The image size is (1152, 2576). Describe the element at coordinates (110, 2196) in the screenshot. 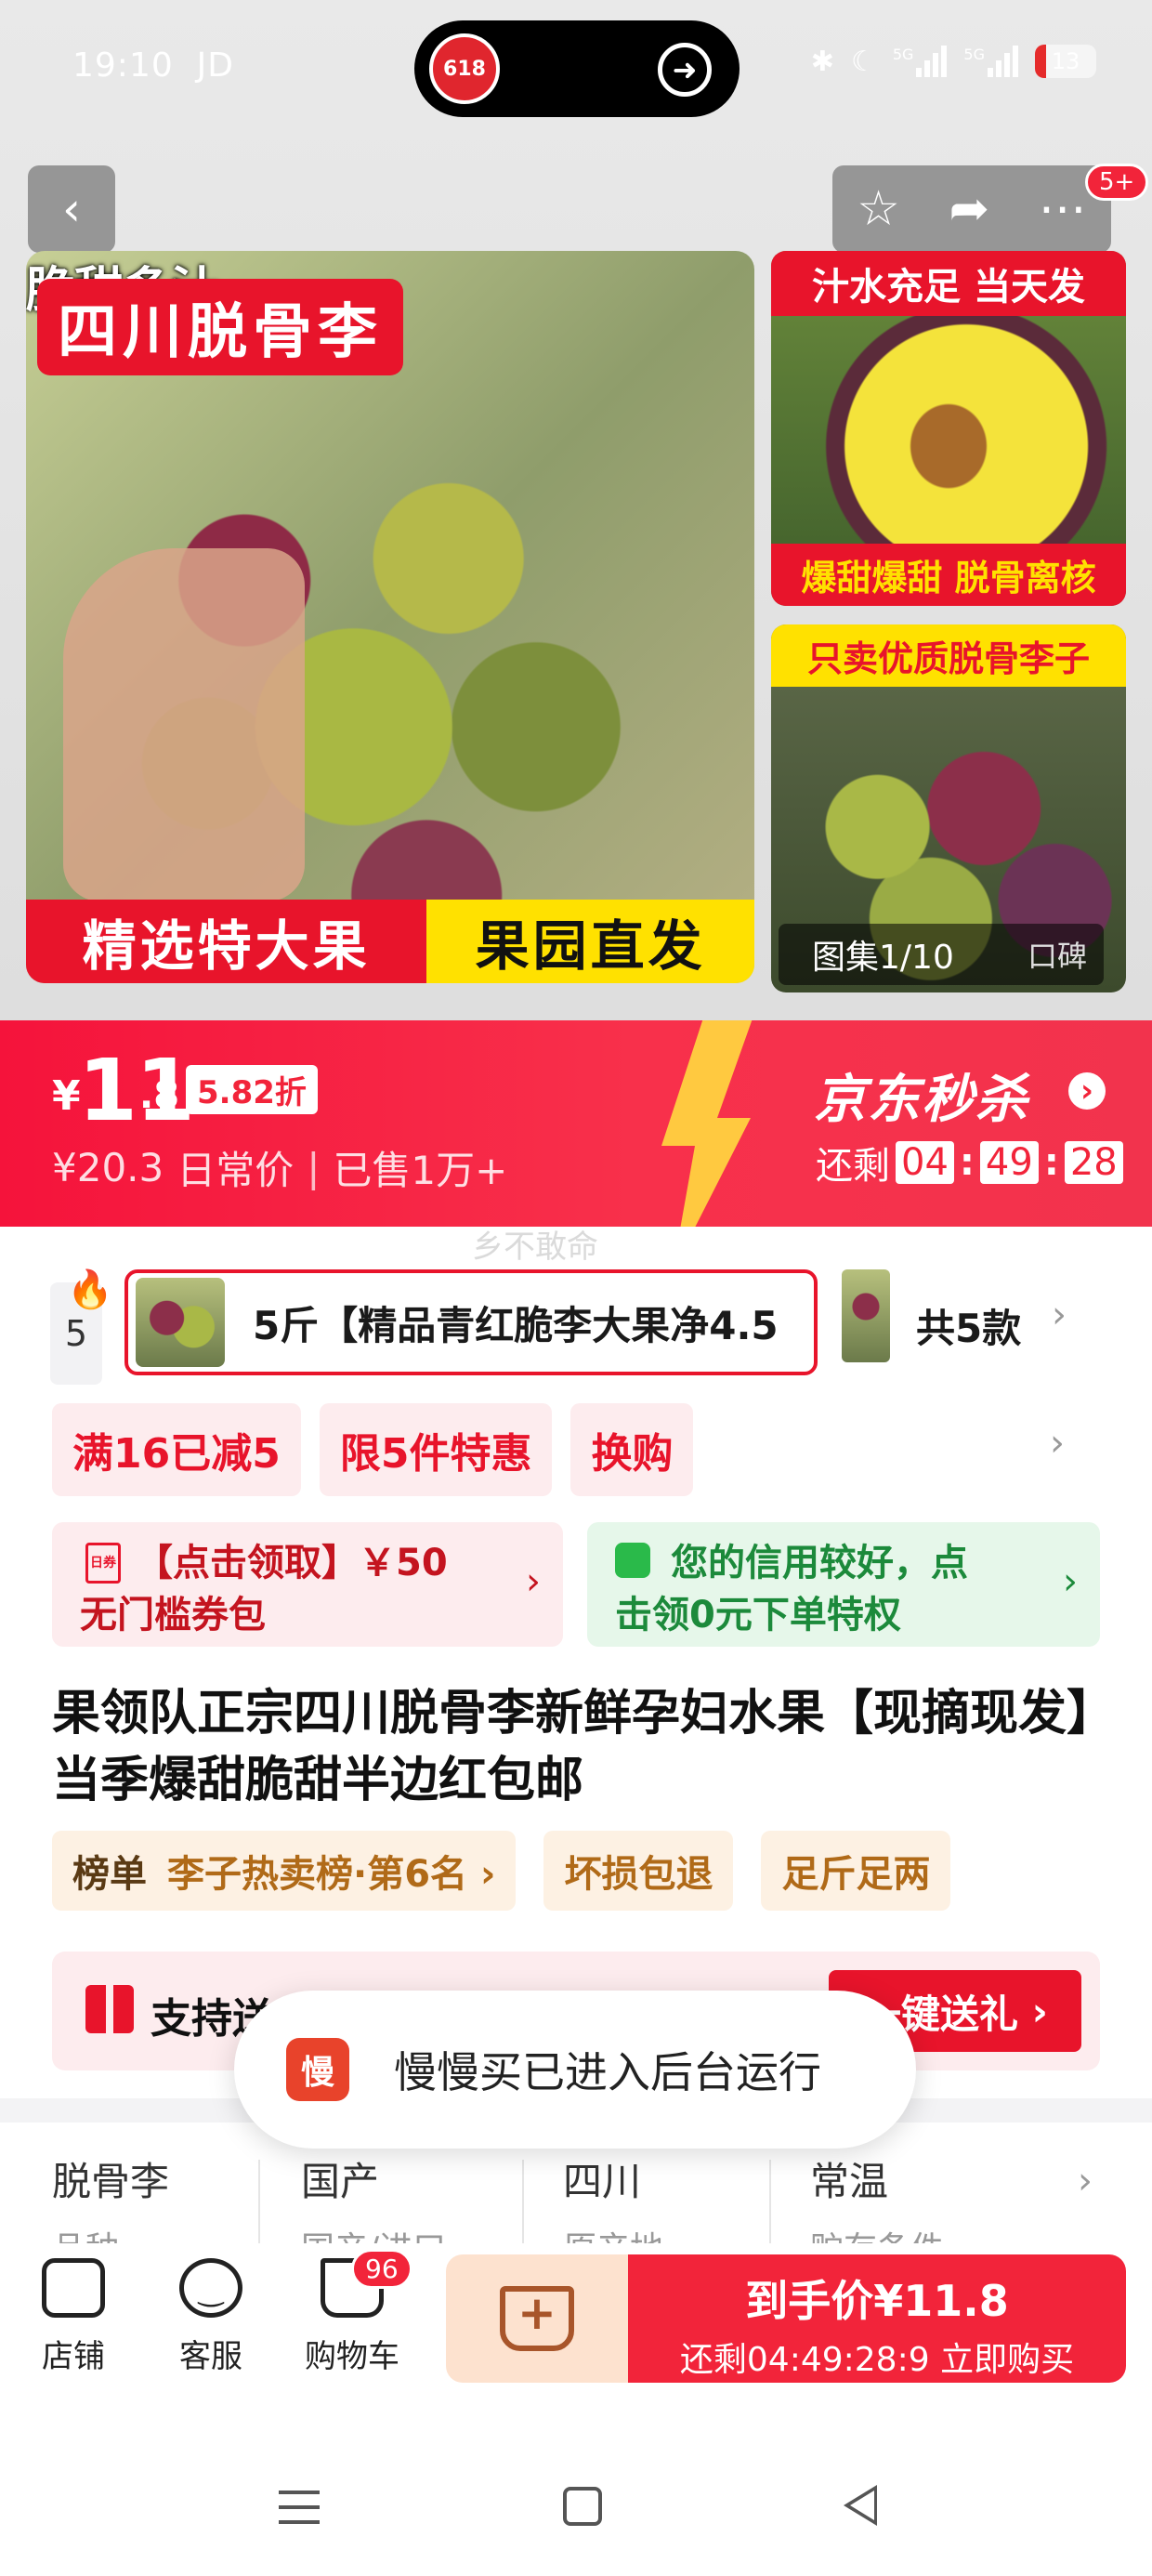

I see `spec-variety: 脱骨李 品种` at that location.